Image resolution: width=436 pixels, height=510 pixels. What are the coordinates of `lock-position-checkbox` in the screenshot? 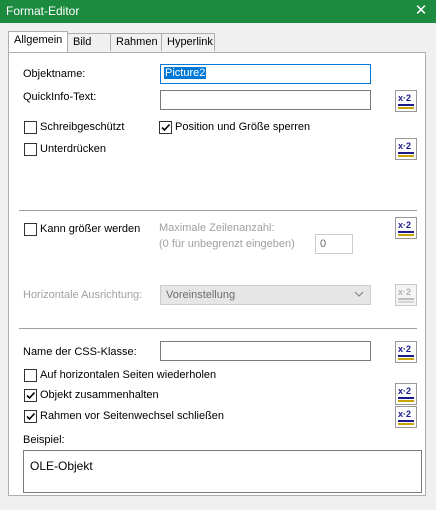 It's located at (165, 127).